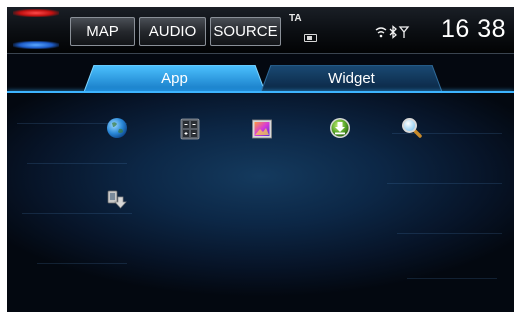  Describe the element at coordinates (404, 32) in the screenshot. I see `signal-icon` at that location.